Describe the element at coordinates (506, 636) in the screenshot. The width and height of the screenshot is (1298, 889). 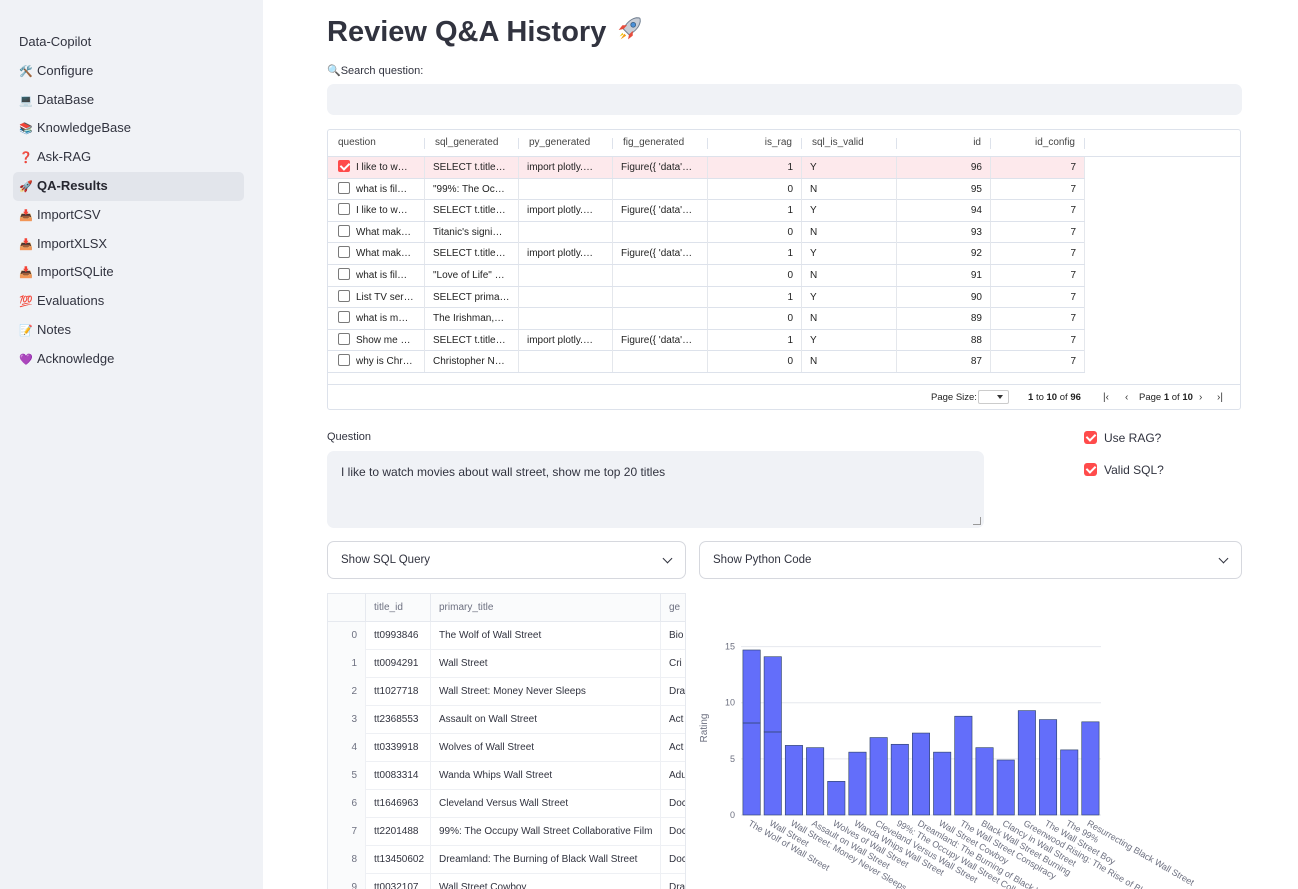
I see `df-row: 0 tt0993846 The Wolf of Wall Street Bio` at that location.